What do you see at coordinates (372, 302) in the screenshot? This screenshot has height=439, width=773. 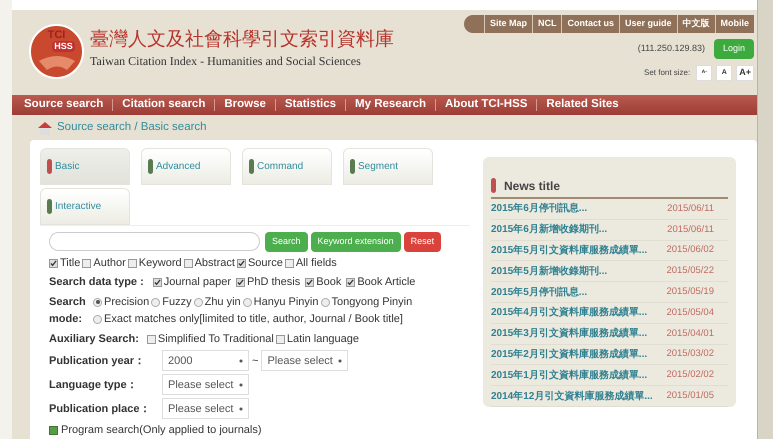 I see `option-label: Tongyong Pinyin` at bounding box center [372, 302].